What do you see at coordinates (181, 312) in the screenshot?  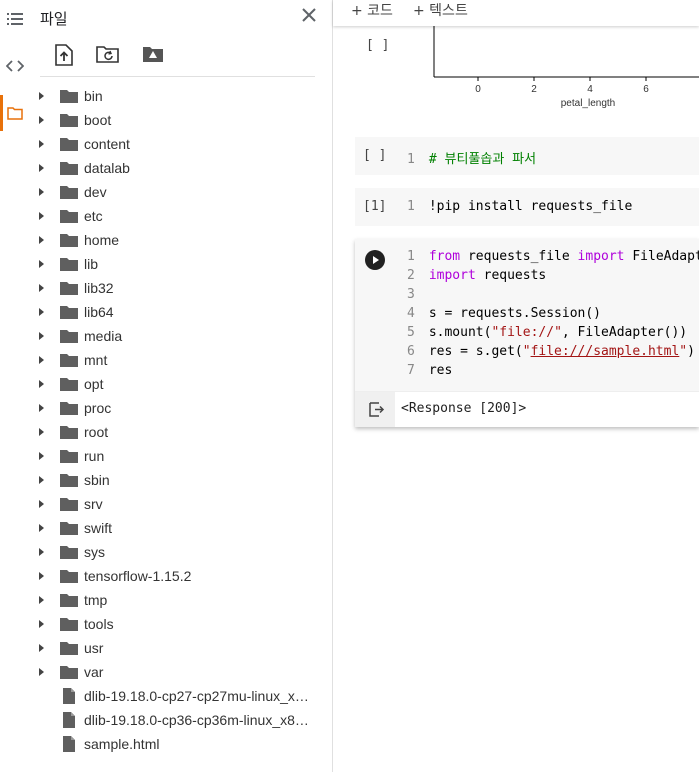 I see `folder-row: lib64` at bounding box center [181, 312].